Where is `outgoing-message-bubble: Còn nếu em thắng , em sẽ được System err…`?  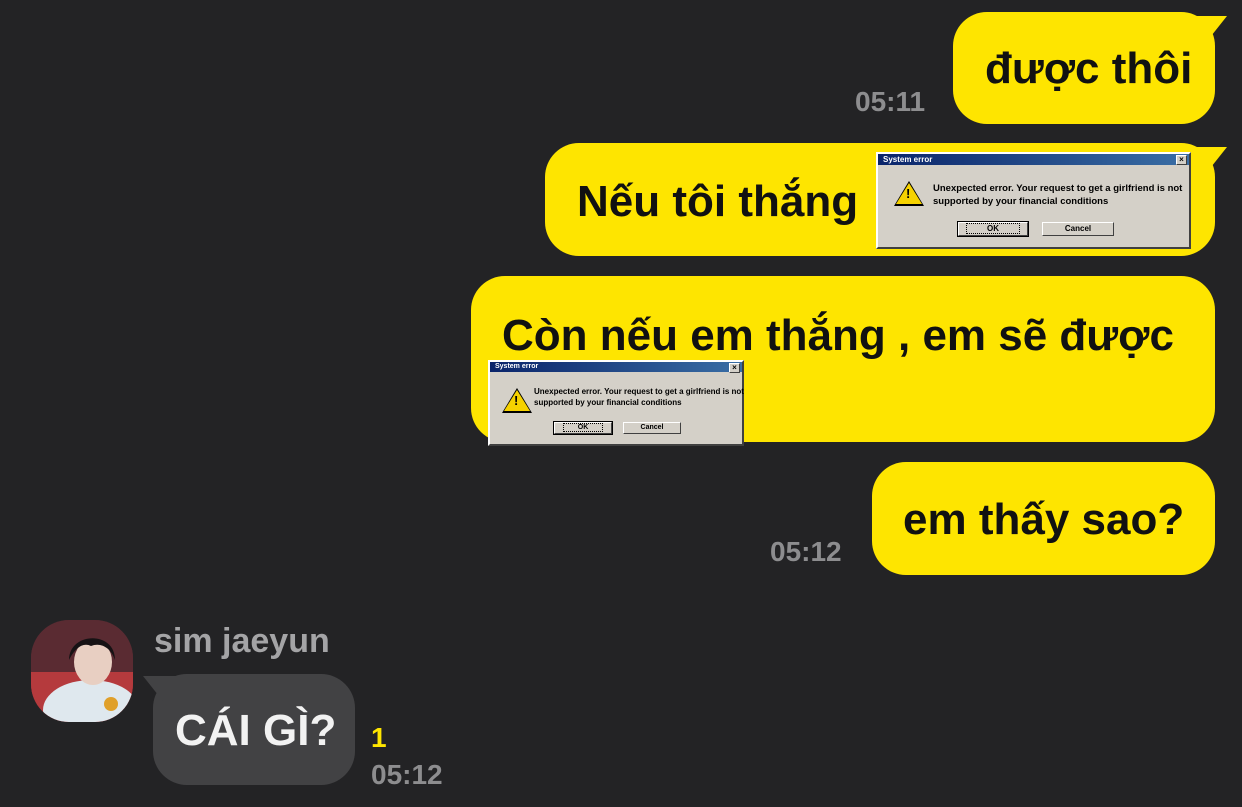
outgoing-message-bubble: Còn nếu em thắng , em sẽ được System err… is located at coordinates (843, 361).